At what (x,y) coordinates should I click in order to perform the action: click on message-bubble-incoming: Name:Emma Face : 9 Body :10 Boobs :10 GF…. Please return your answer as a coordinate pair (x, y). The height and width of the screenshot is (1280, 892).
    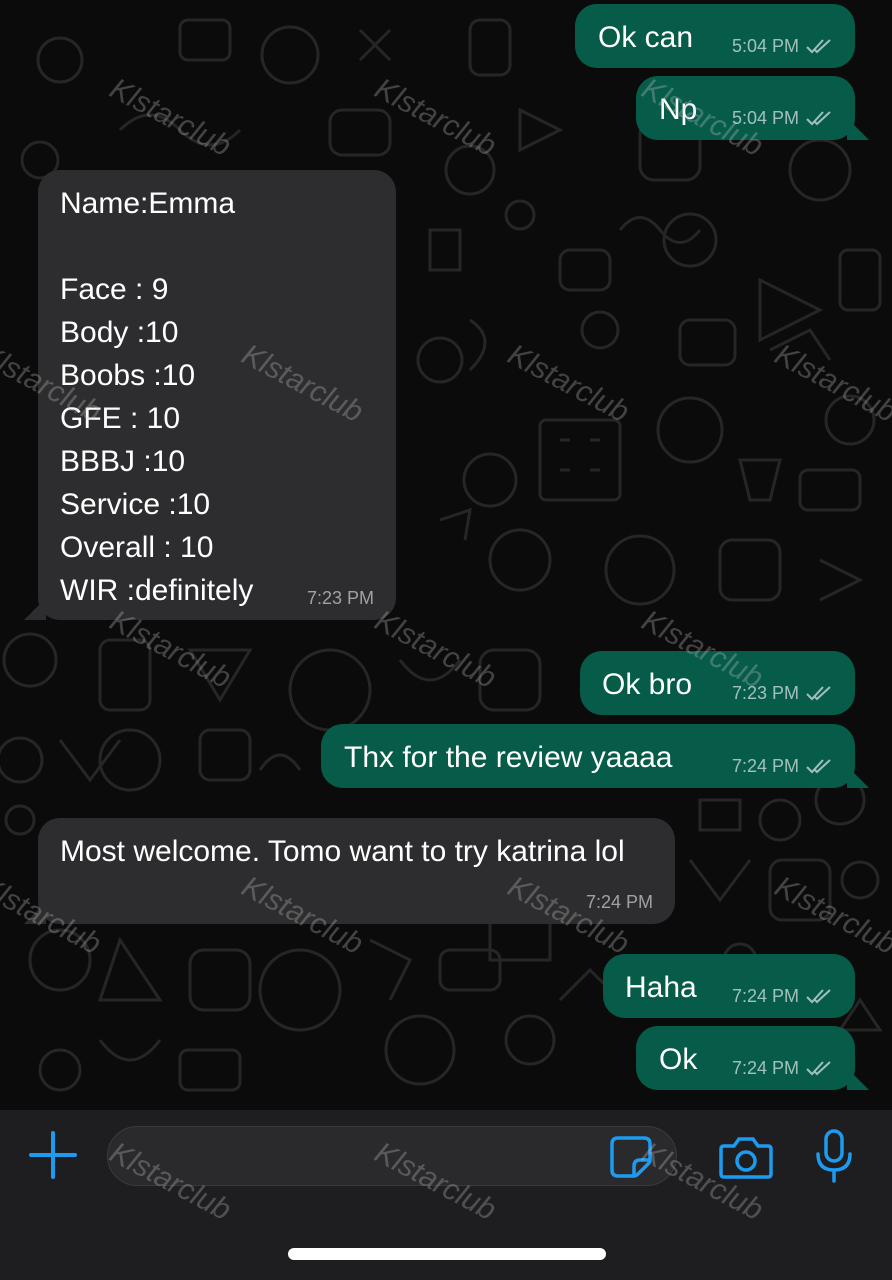
    Looking at the image, I should click on (210, 395).